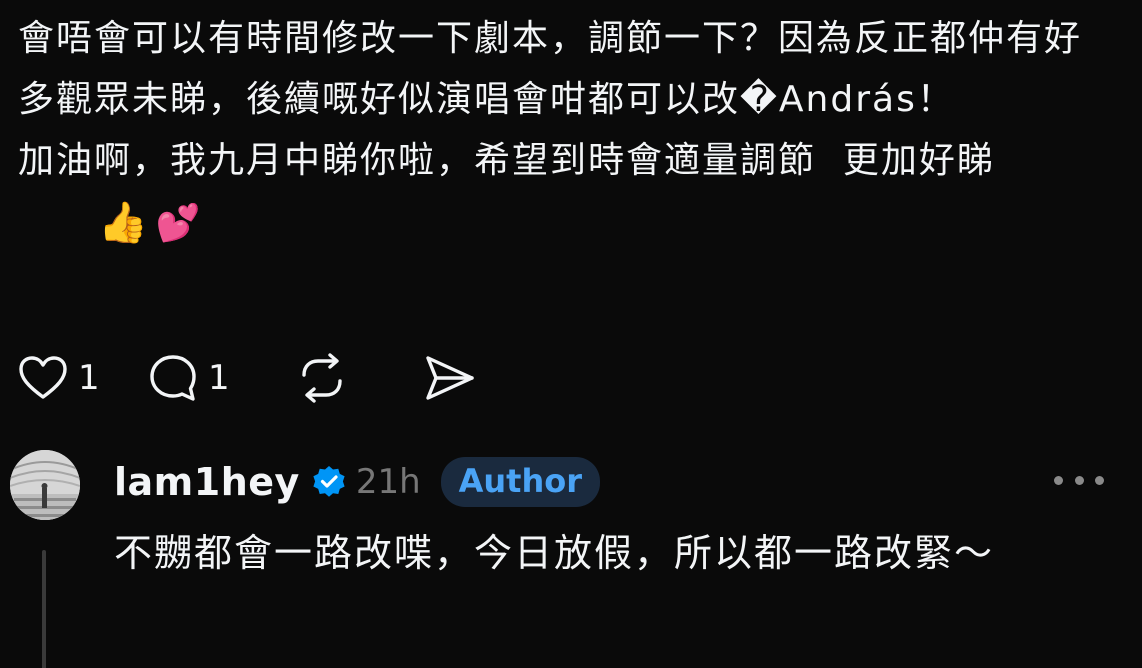  What do you see at coordinates (173, 378) in the screenshot?
I see `comment-icon` at bounding box center [173, 378].